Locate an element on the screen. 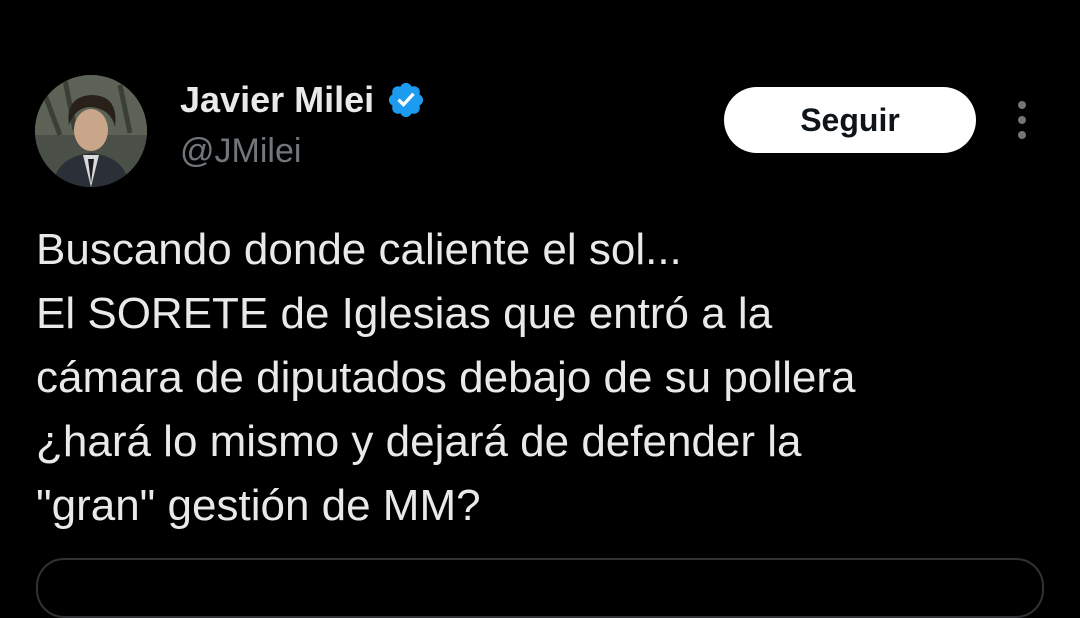 The height and width of the screenshot is (618, 1080). tweet-line: El SORETE de Iglesias que entró a la is located at coordinates (404, 313).